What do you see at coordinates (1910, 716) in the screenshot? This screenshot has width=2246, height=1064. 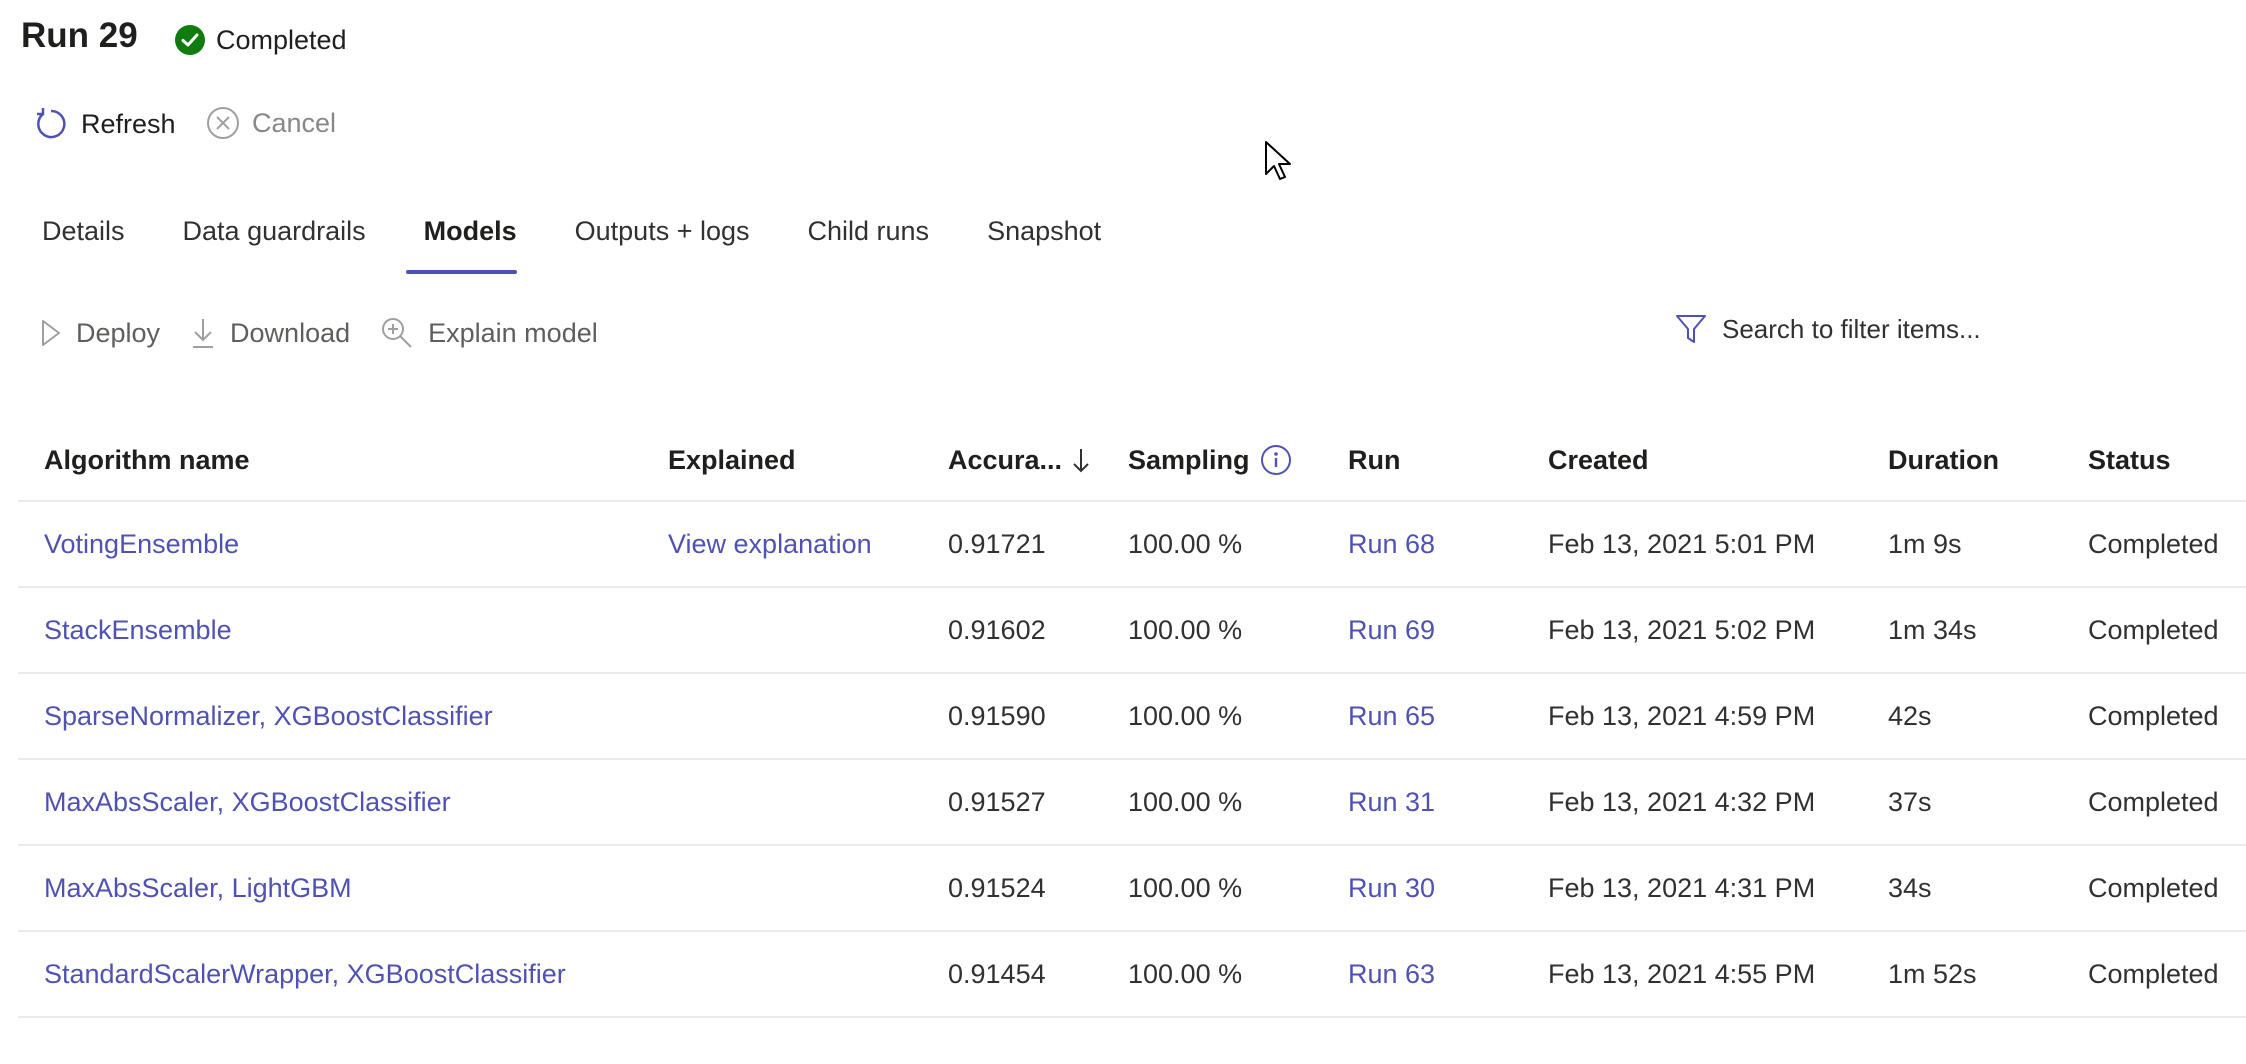 I see `duration-value: 42s` at bounding box center [1910, 716].